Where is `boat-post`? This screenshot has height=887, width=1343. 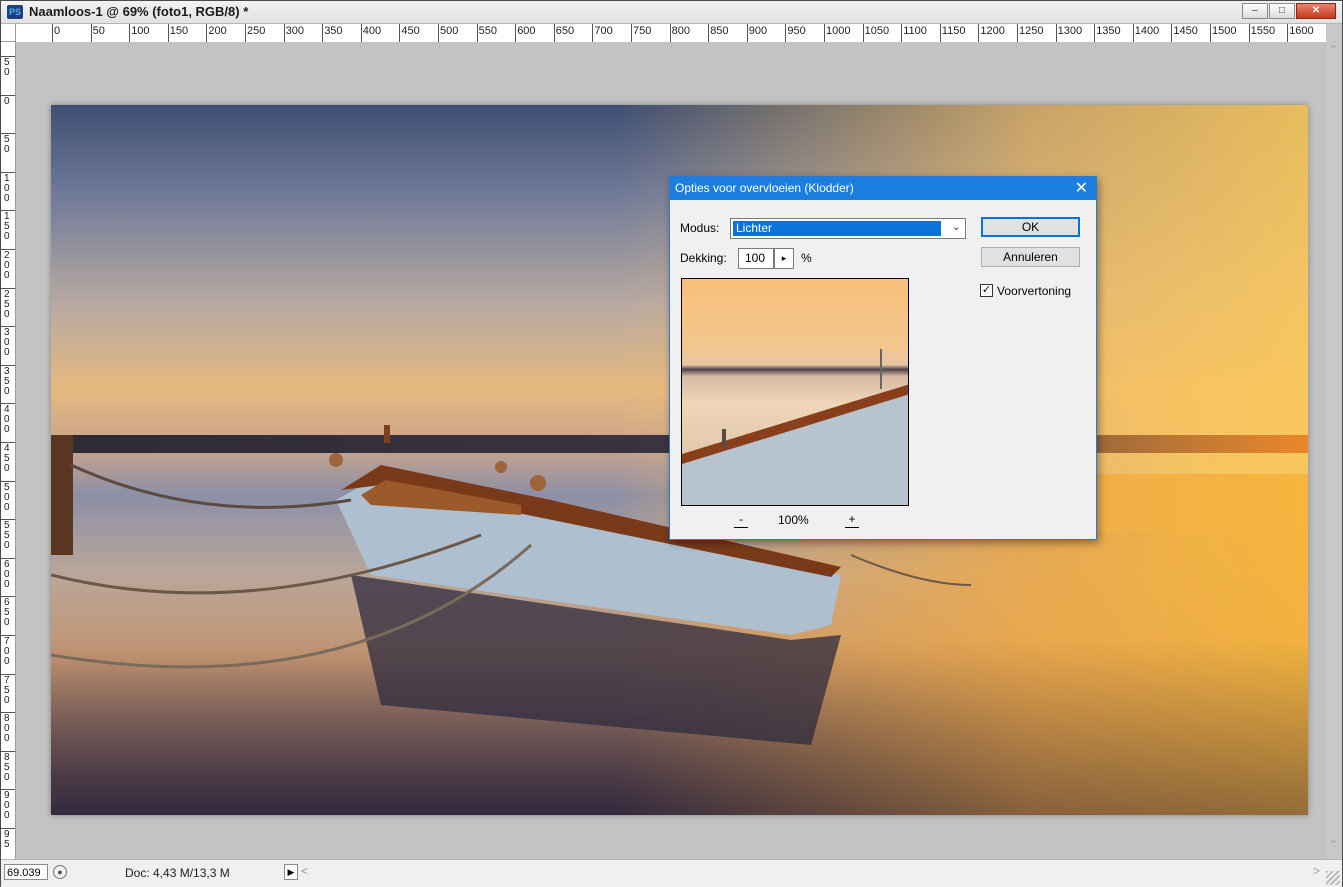
boat-post is located at coordinates (387, 434).